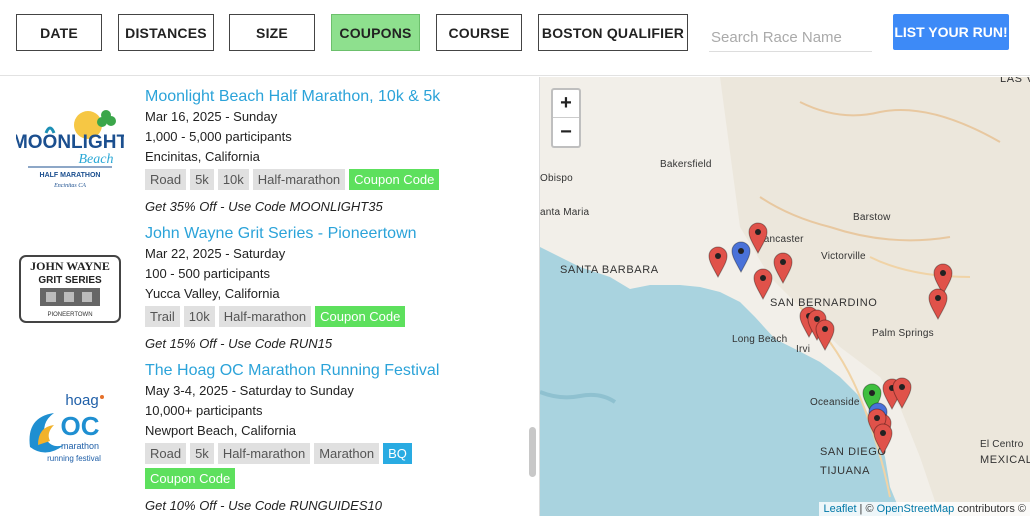 The image size is (1030, 516). Describe the element at coordinates (803, 349) in the screenshot. I see `map-label-irvine: Irvi` at that location.